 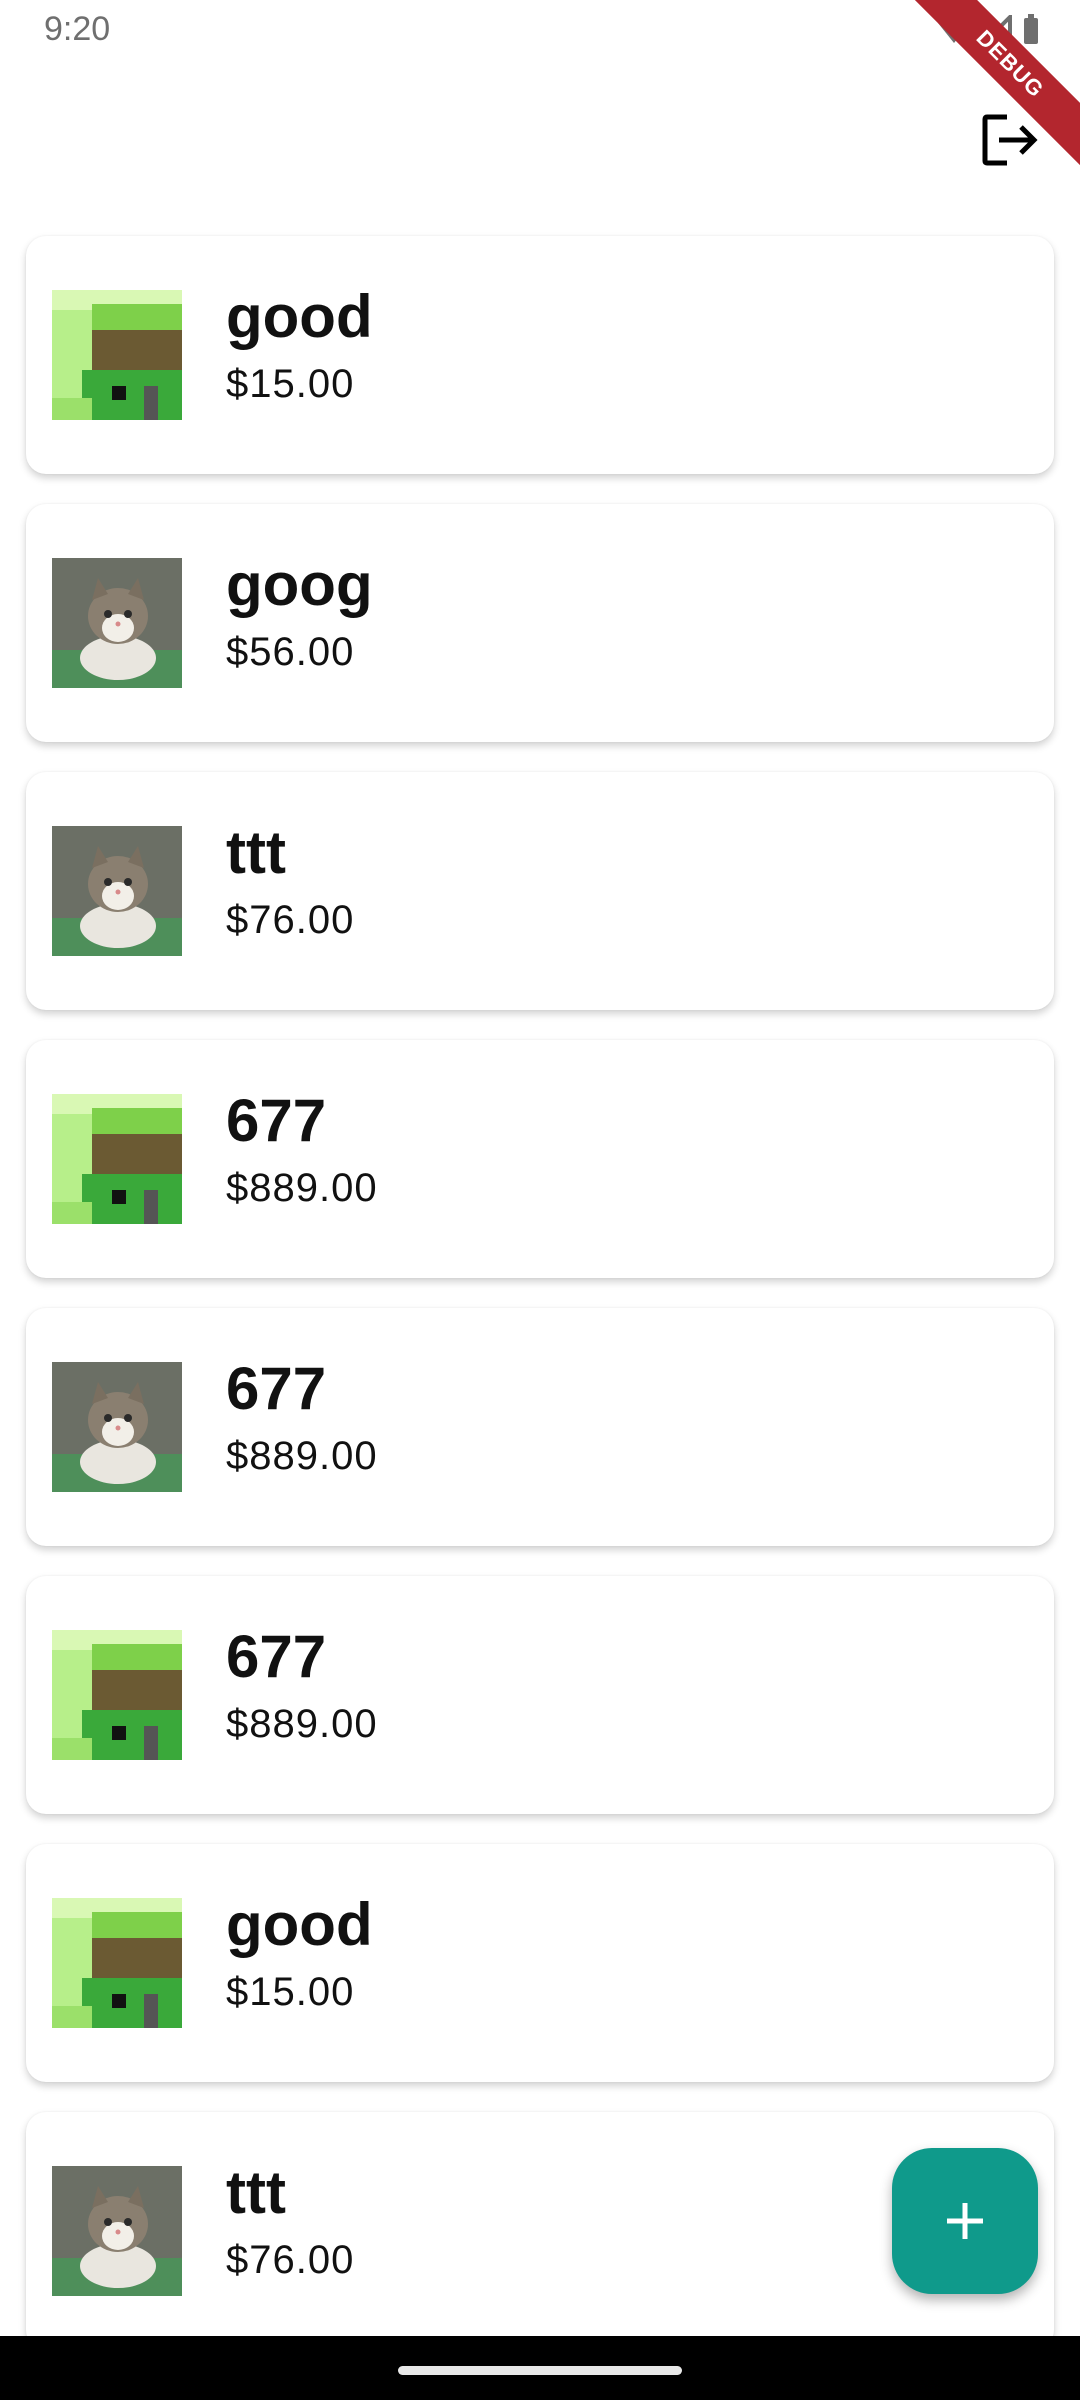 I want to click on logout-icon, so click(x=1010, y=140).